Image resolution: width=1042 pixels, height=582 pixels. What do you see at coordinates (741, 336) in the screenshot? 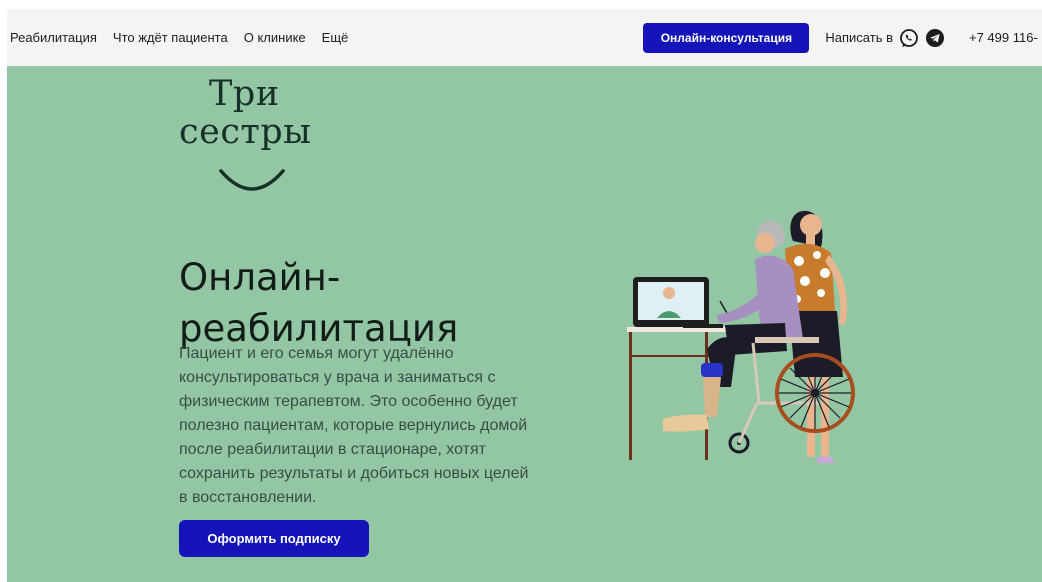
I see `telerehab-illustration` at bounding box center [741, 336].